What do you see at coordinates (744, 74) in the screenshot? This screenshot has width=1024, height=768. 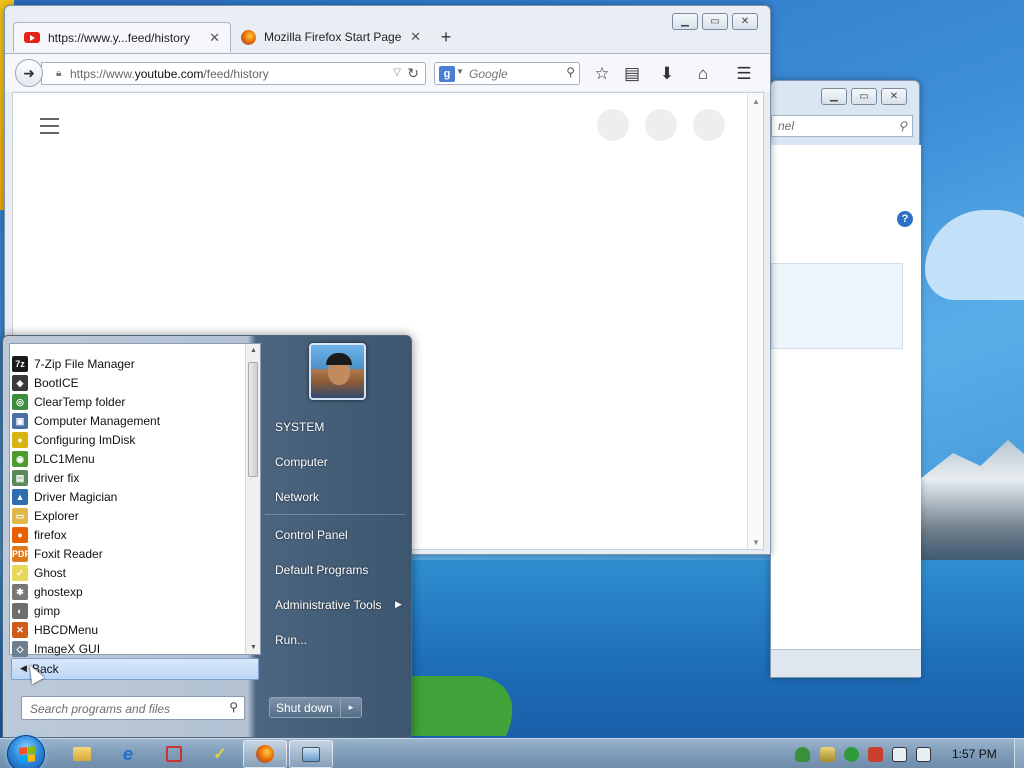 I see `menu-icon: ☰` at bounding box center [744, 74].